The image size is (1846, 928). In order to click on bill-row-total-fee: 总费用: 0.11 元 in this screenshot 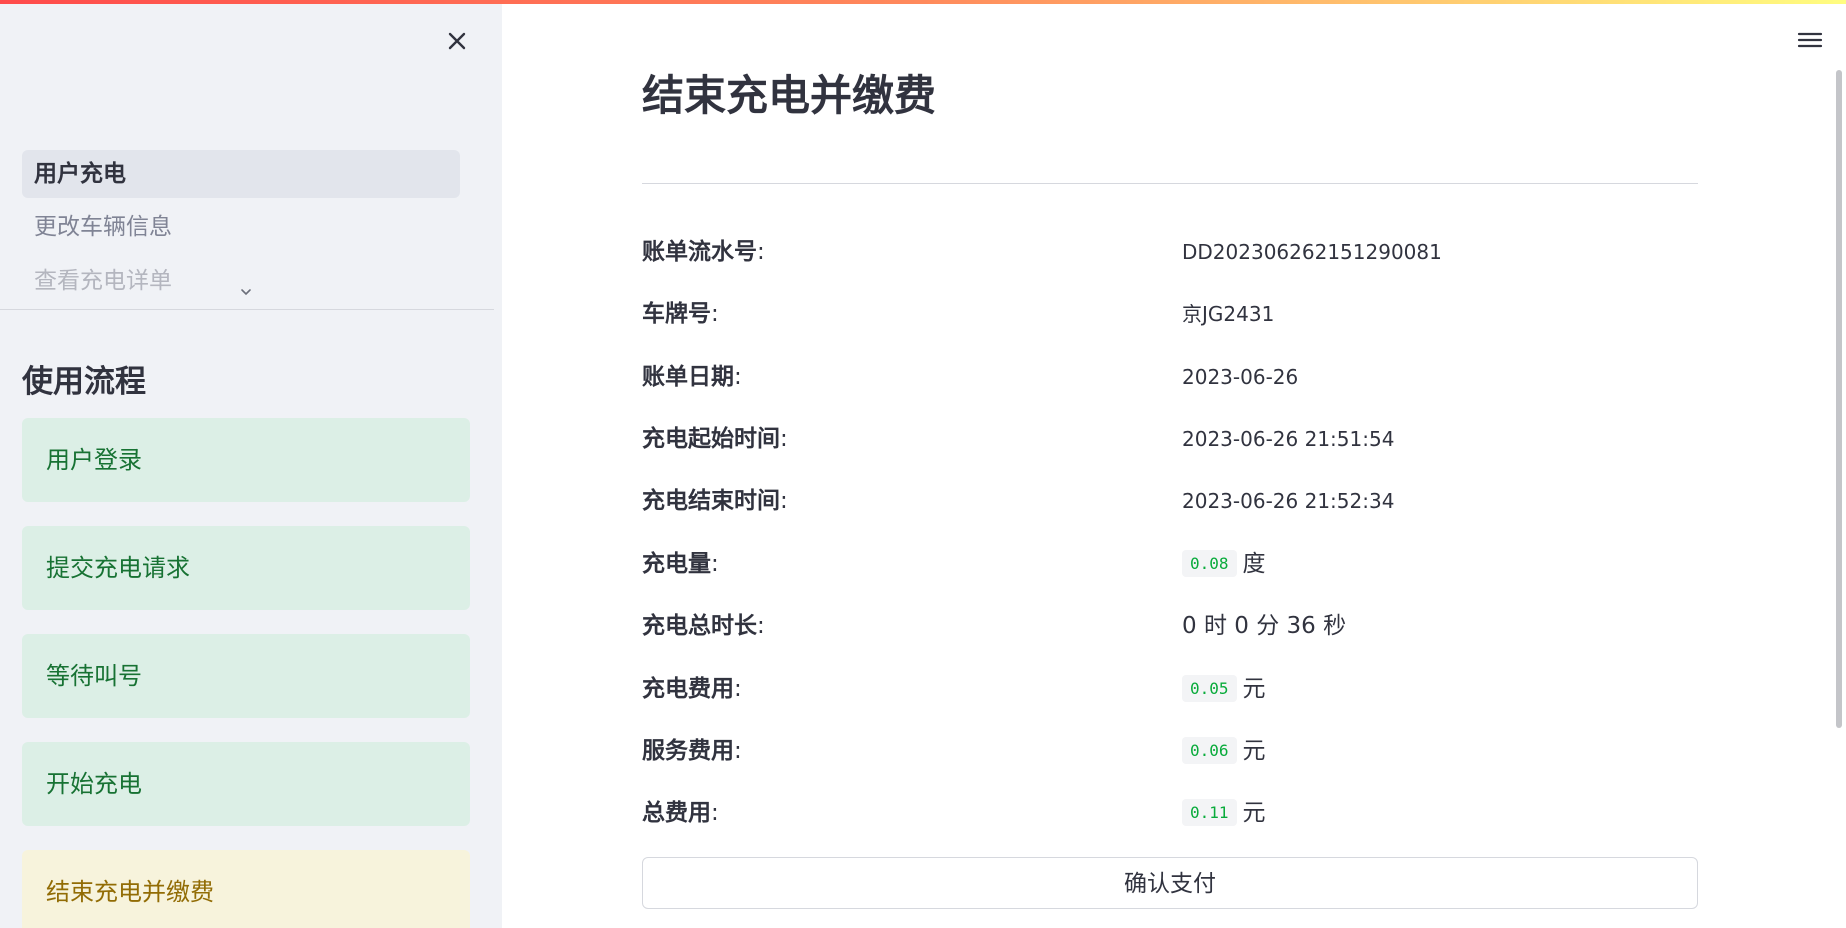, I will do `click(1170, 813)`.